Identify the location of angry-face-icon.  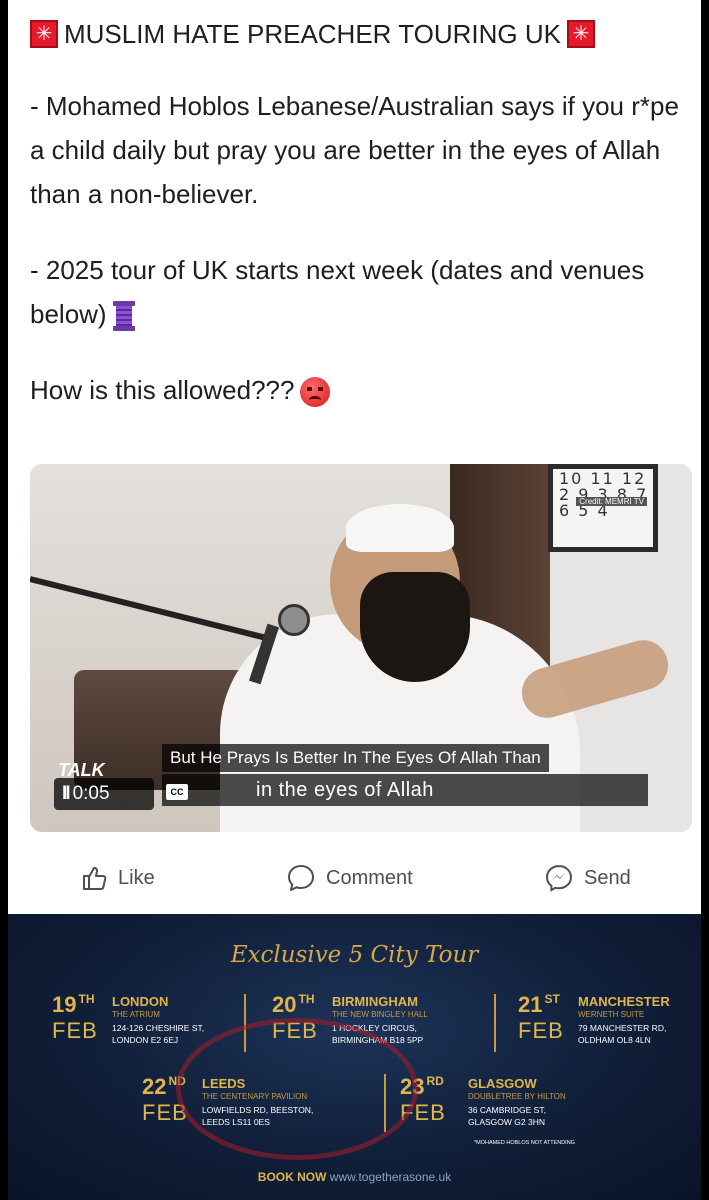
(315, 392).